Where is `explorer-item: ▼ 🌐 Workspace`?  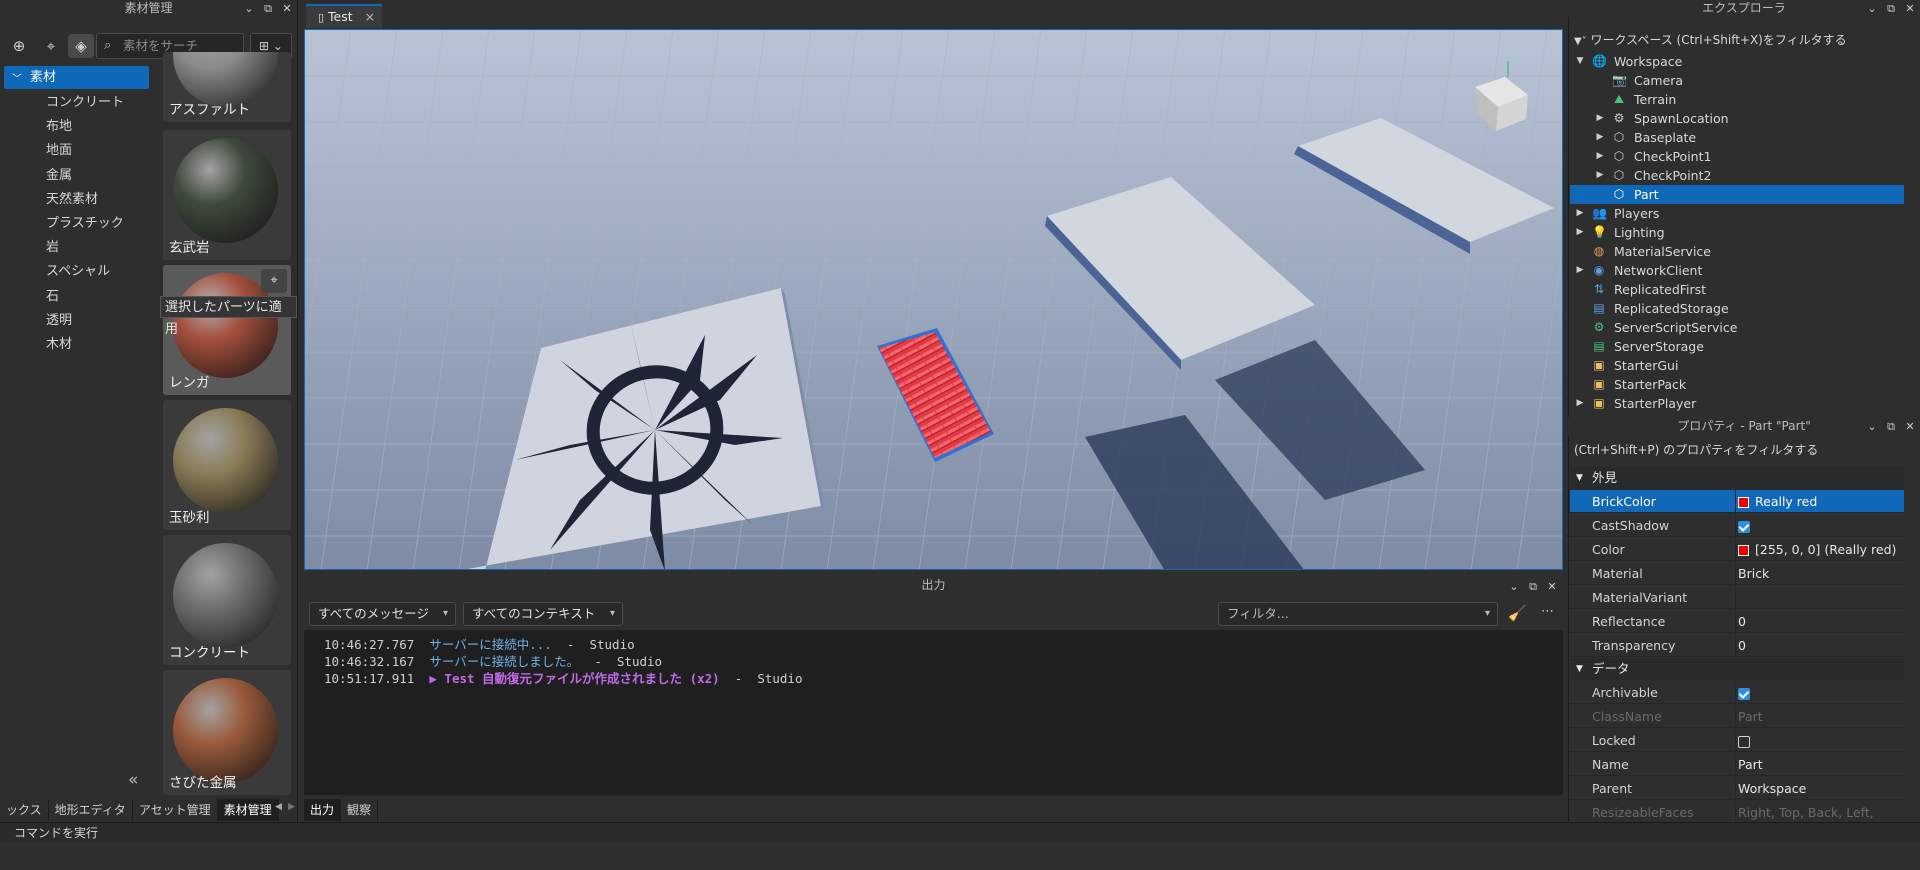 explorer-item: ▼ 🌐 Workspace is located at coordinates (1737, 61).